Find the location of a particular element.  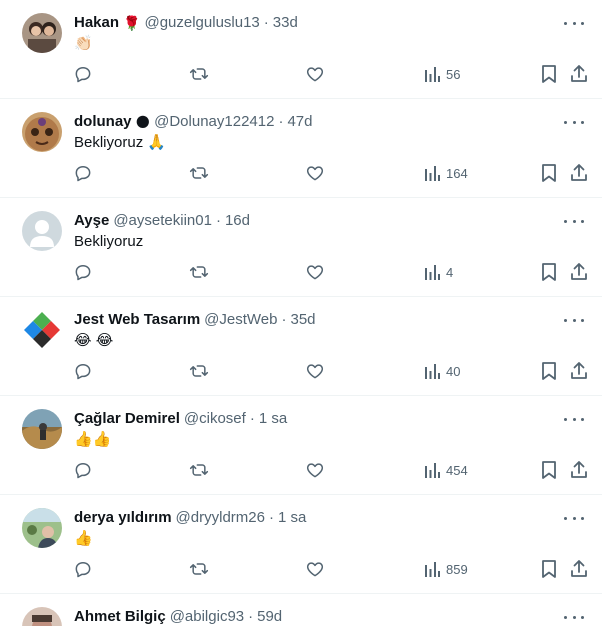

tweet-header: Jest Web Tasarım @JestWeb · 35d is located at coordinates (195, 320).